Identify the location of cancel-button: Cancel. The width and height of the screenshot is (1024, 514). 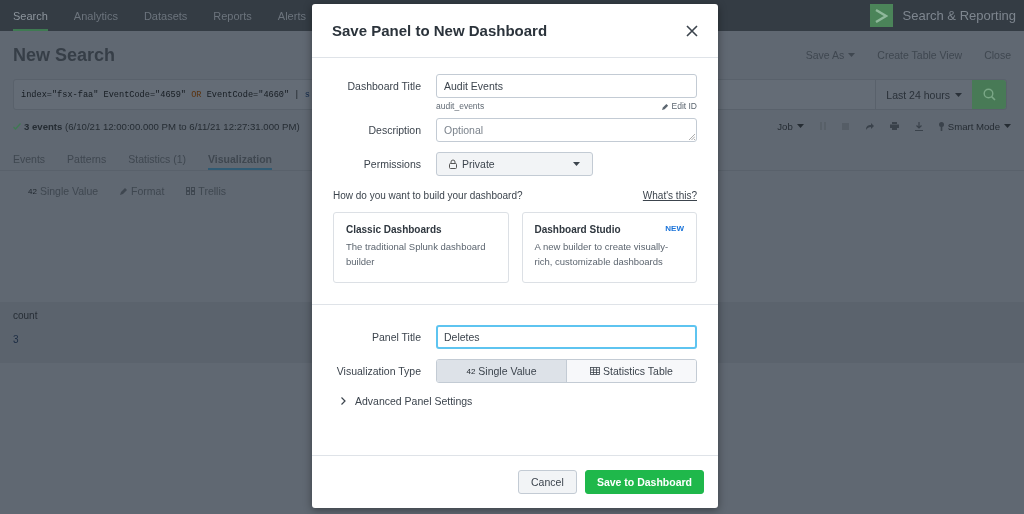
(547, 482).